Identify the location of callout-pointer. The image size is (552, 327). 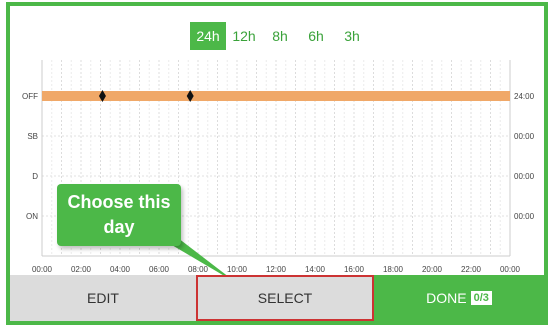
(199, 261).